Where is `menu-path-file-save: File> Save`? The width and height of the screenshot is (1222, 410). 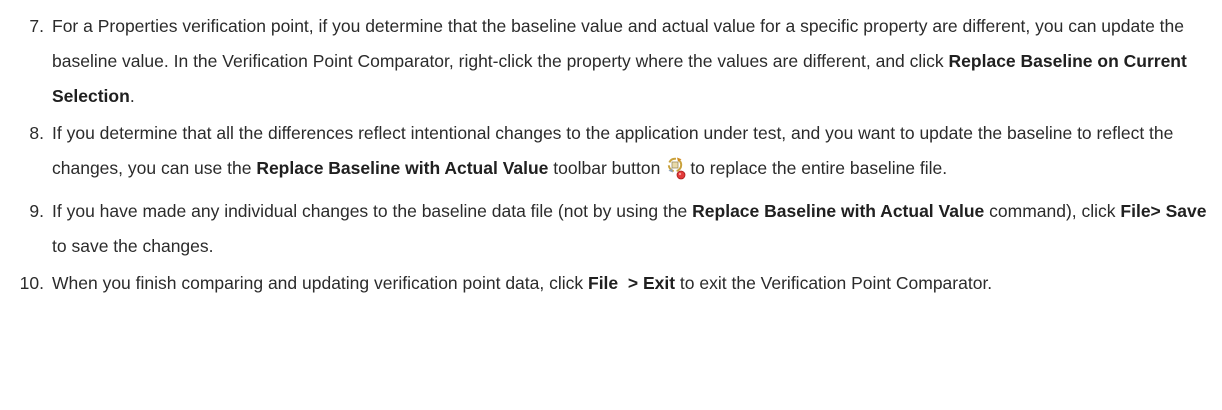
menu-path-file-save: File> Save is located at coordinates (1163, 211).